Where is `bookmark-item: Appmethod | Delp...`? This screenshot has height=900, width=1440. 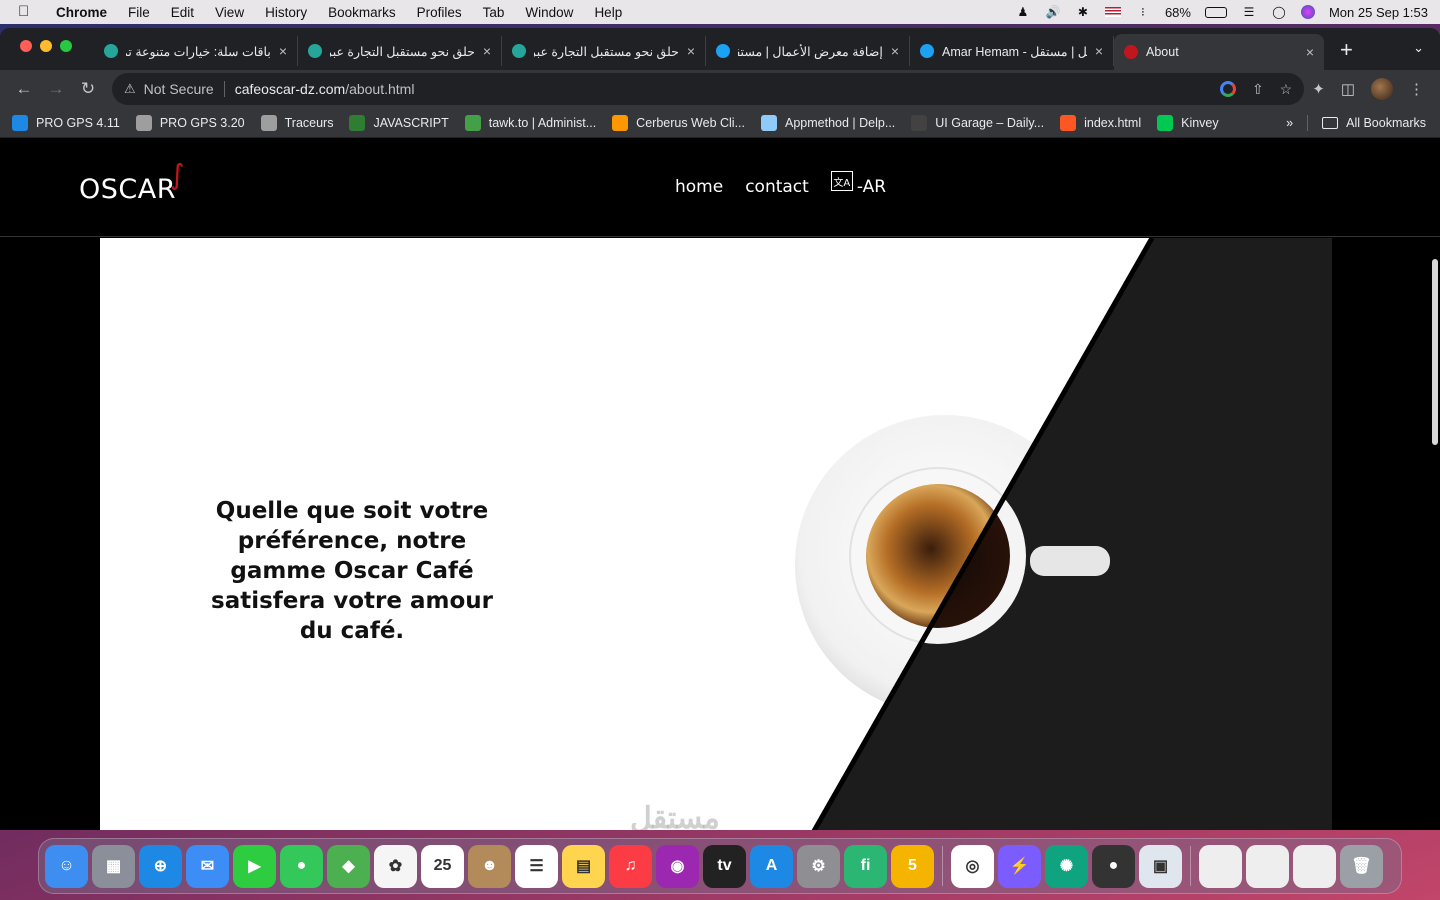
bookmark-item: Appmethod | Delp... is located at coordinates (828, 122).